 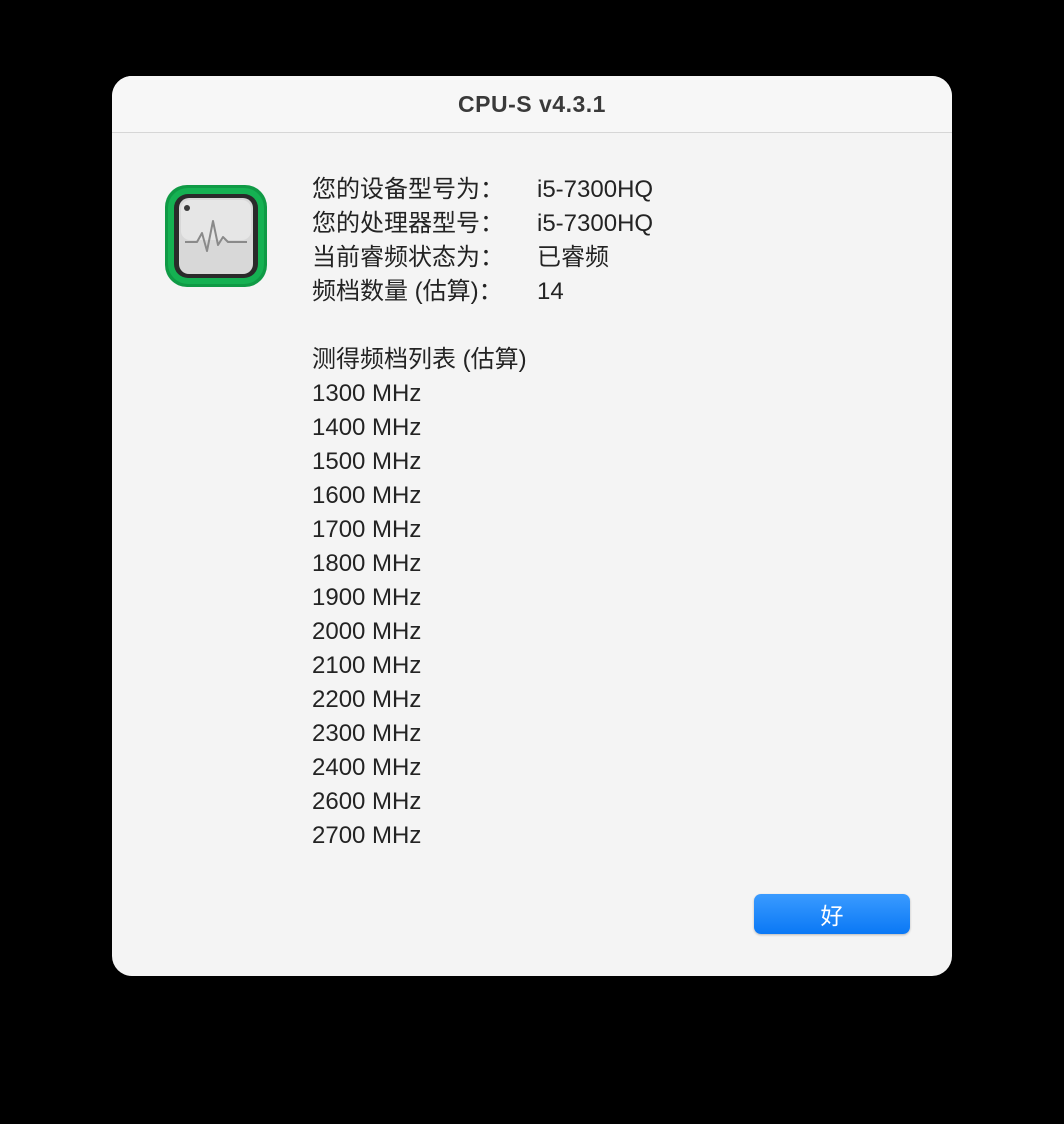 I want to click on frequency-item: 2400 MHz, so click(x=367, y=767).